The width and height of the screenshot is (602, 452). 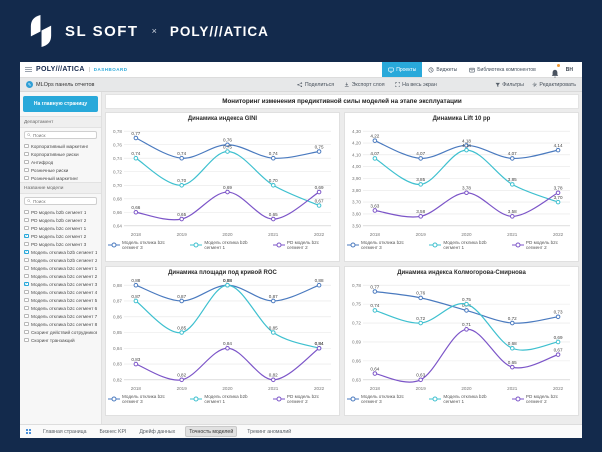 I want to click on data-label: 0,74, so click(x=135, y=153).